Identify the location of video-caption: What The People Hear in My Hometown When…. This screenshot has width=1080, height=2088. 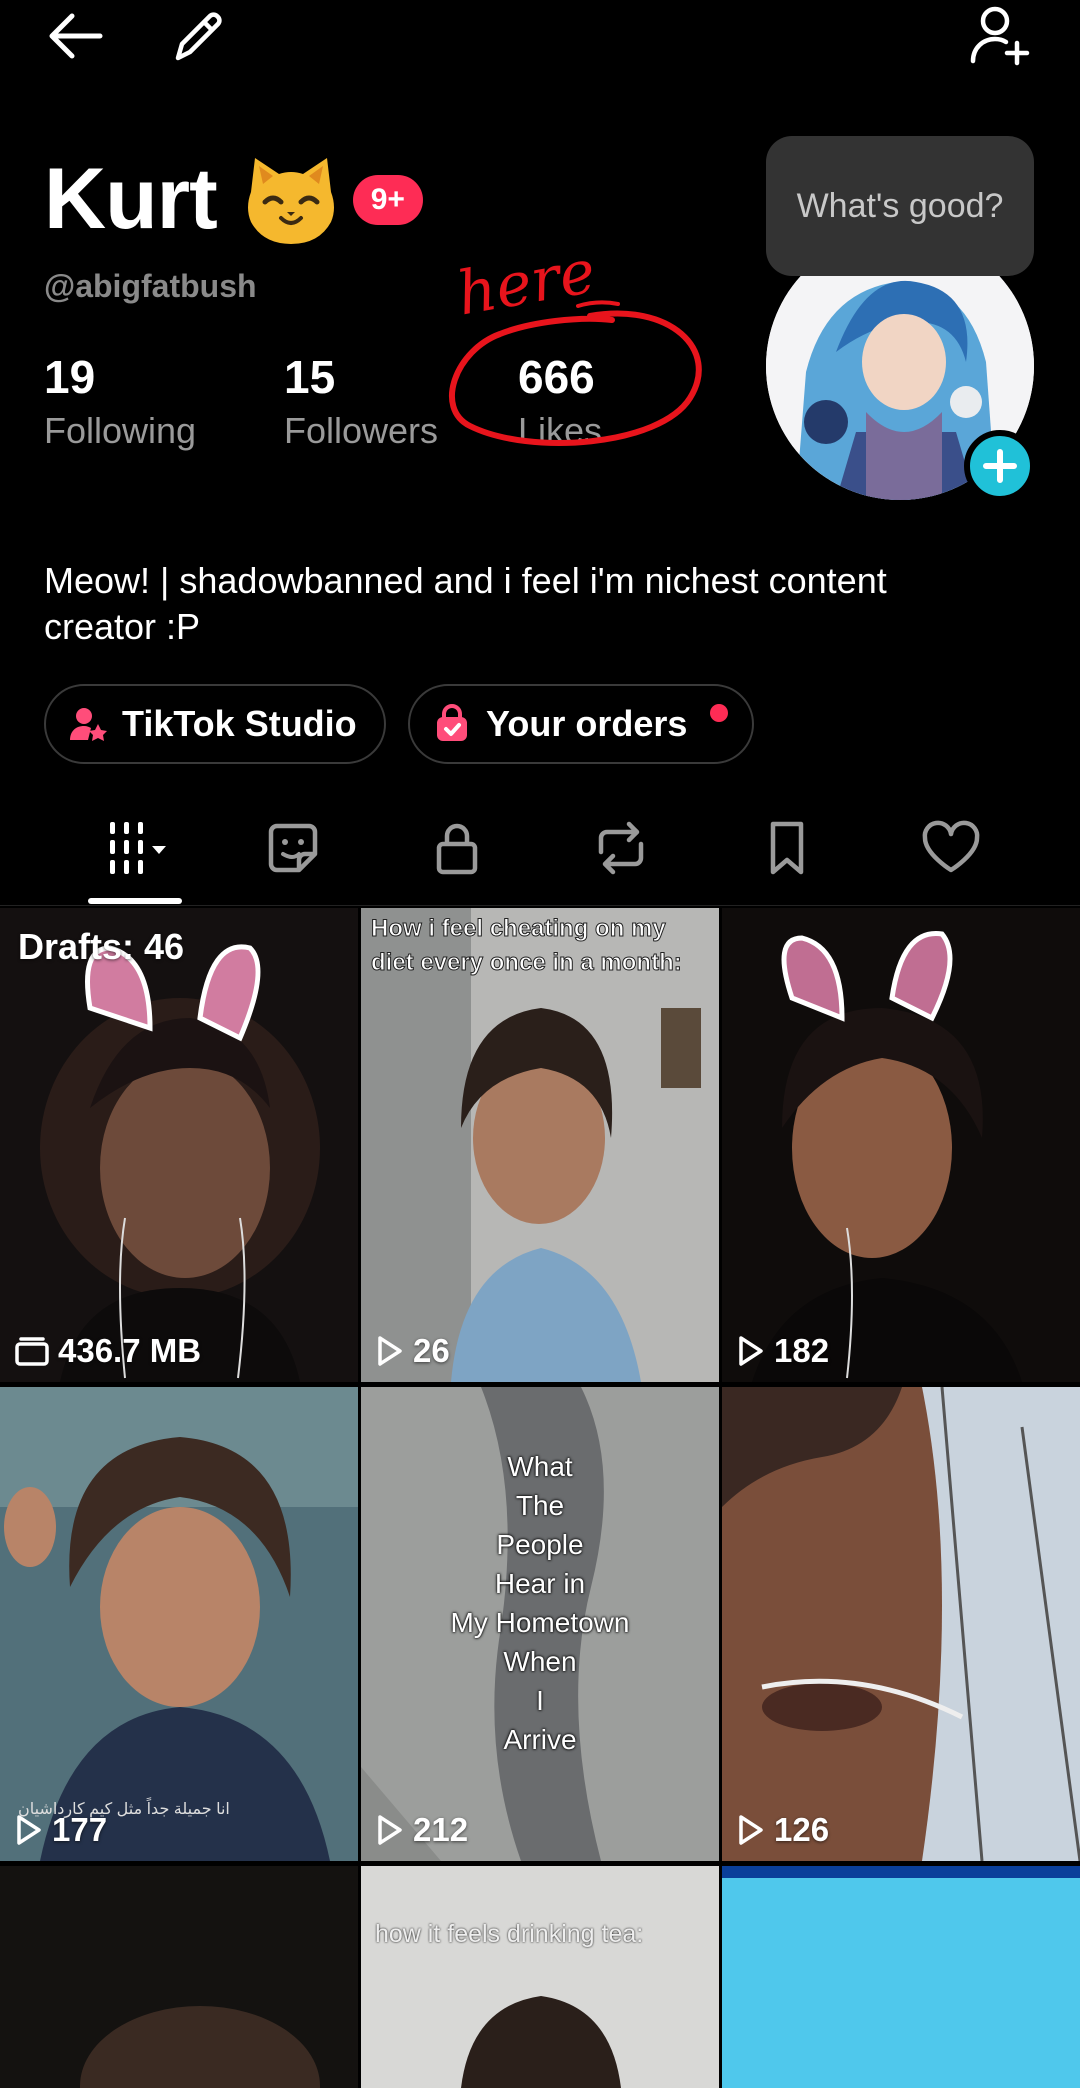
(540, 1603).